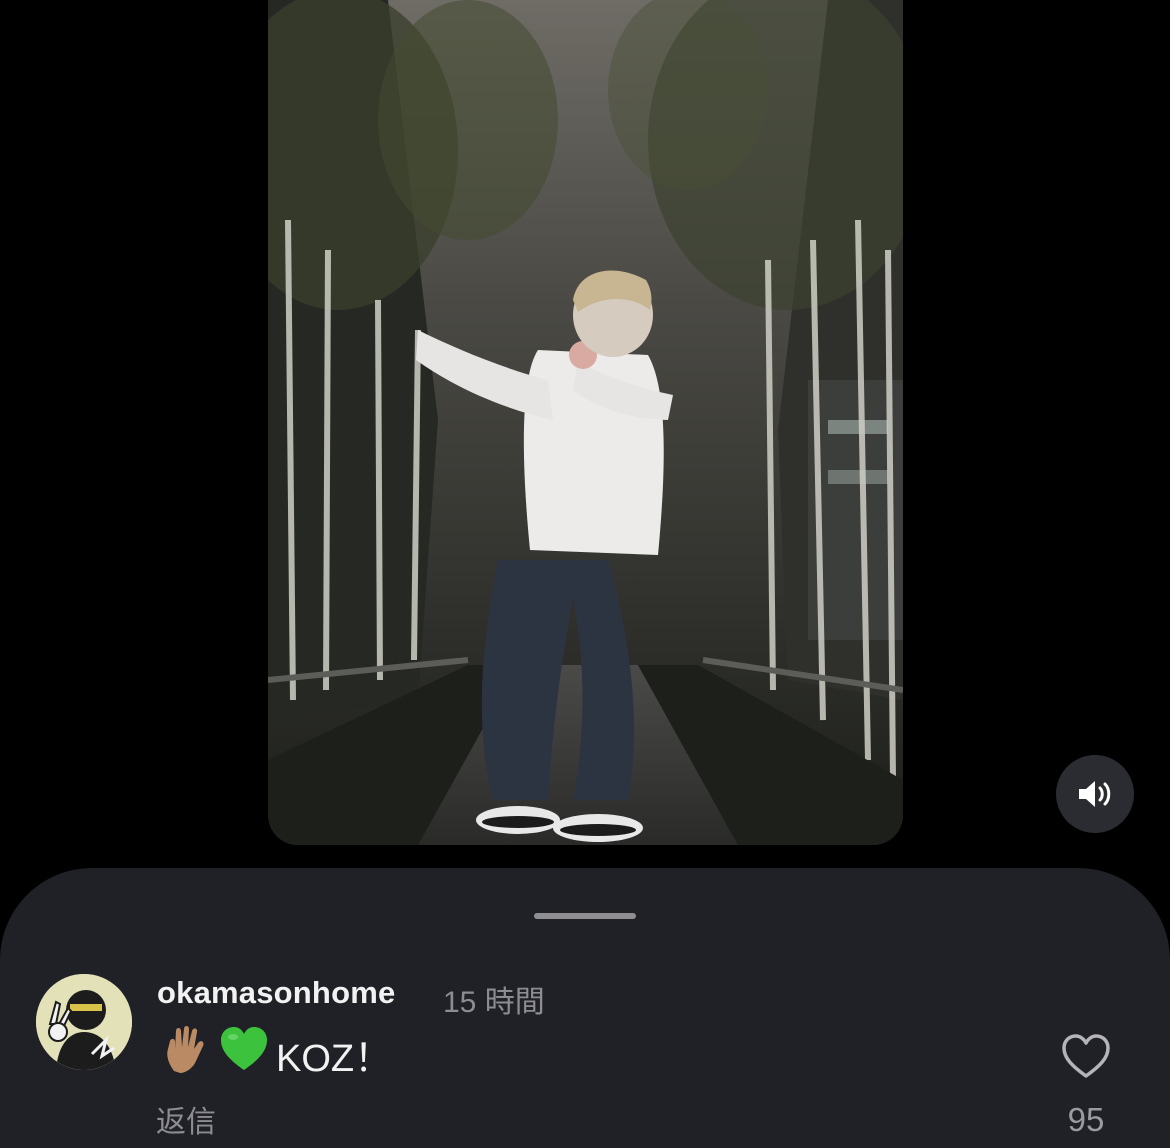 The width and height of the screenshot is (1170, 1148). I want to click on ninja-avatar-icon, so click(84, 1022).